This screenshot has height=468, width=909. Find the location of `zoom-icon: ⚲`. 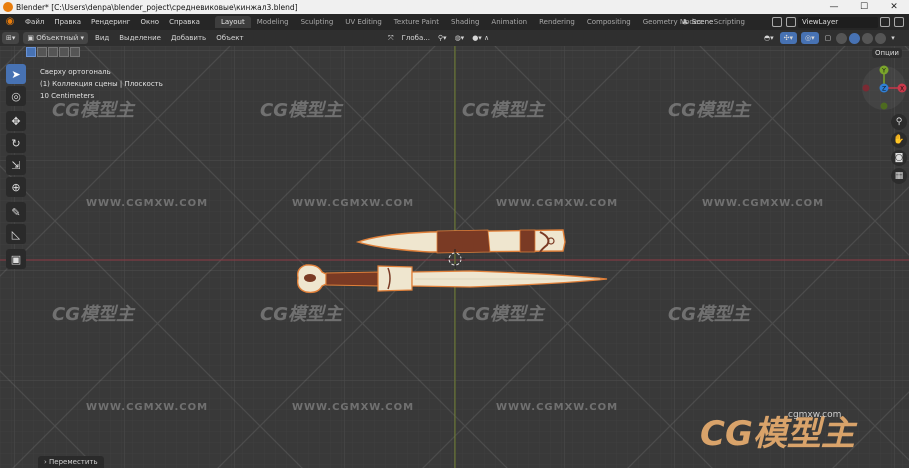

zoom-icon: ⚲ is located at coordinates (899, 122).